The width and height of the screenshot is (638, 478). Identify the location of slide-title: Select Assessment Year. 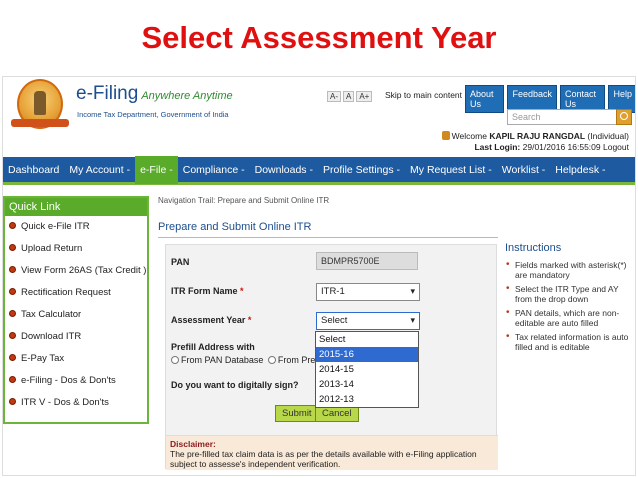
(319, 37).